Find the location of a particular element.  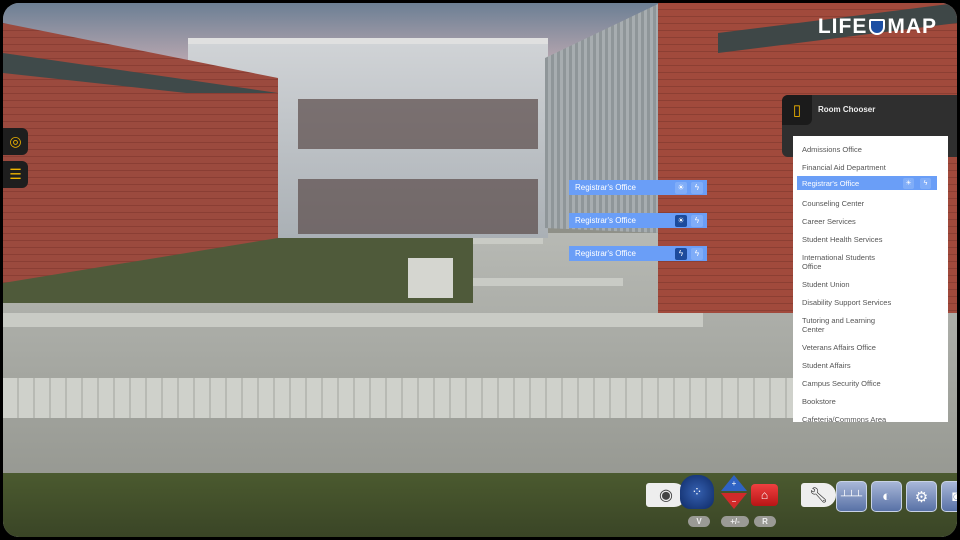

list-button: ☰ is located at coordinates (15, 174).